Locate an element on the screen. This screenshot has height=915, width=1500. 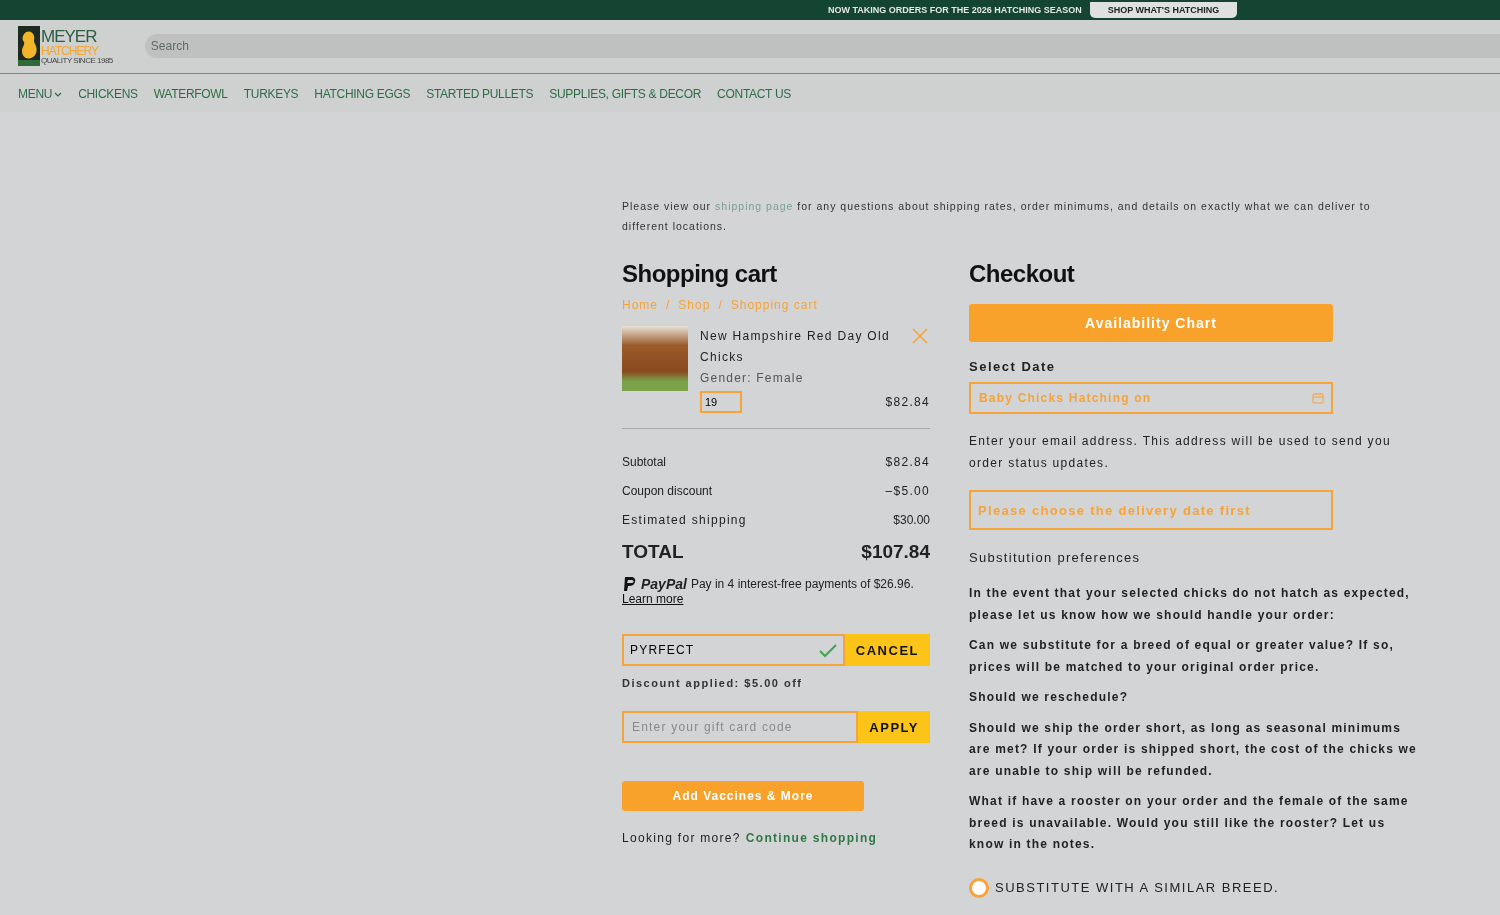
section-title: Shopping cart is located at coordinates (700, 274).